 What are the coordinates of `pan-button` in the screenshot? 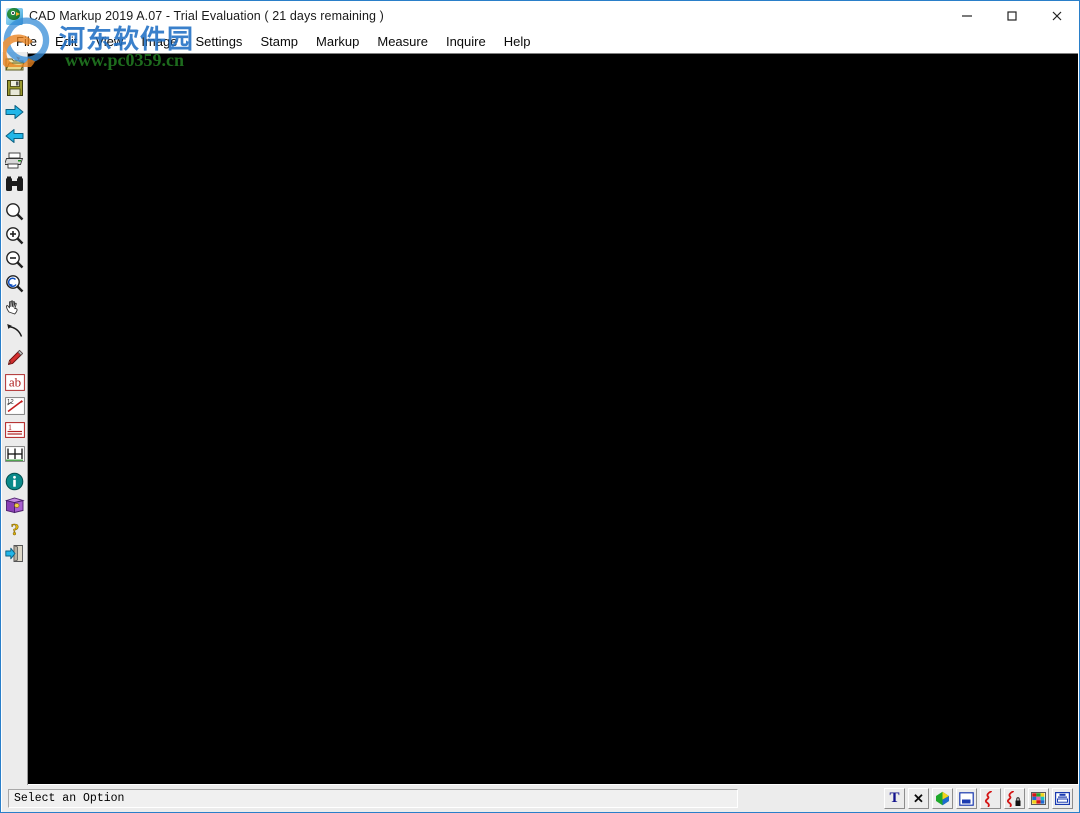 It's located at (14, 307).